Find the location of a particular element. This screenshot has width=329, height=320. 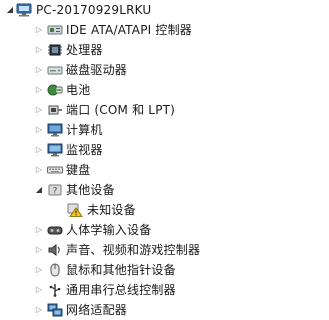

tree-item-ide: ▷ IDE ATA/ATAPI 控制器 is located at coordinates (164, 30).